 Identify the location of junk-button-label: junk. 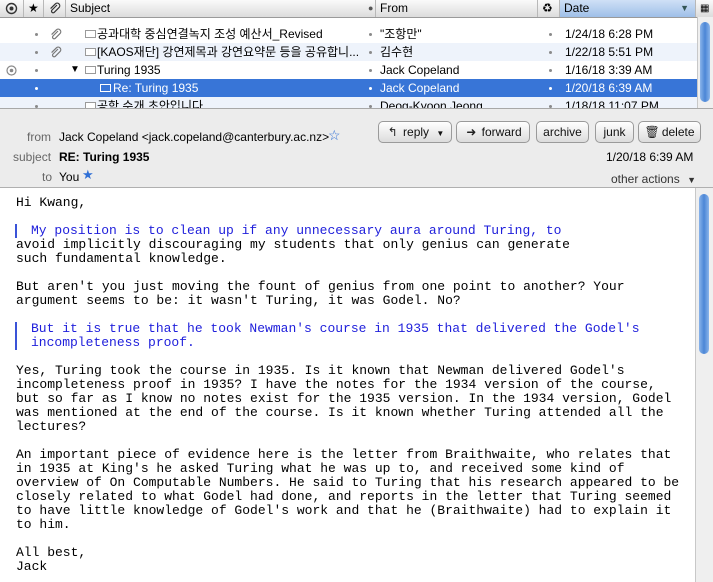
(614, 132).